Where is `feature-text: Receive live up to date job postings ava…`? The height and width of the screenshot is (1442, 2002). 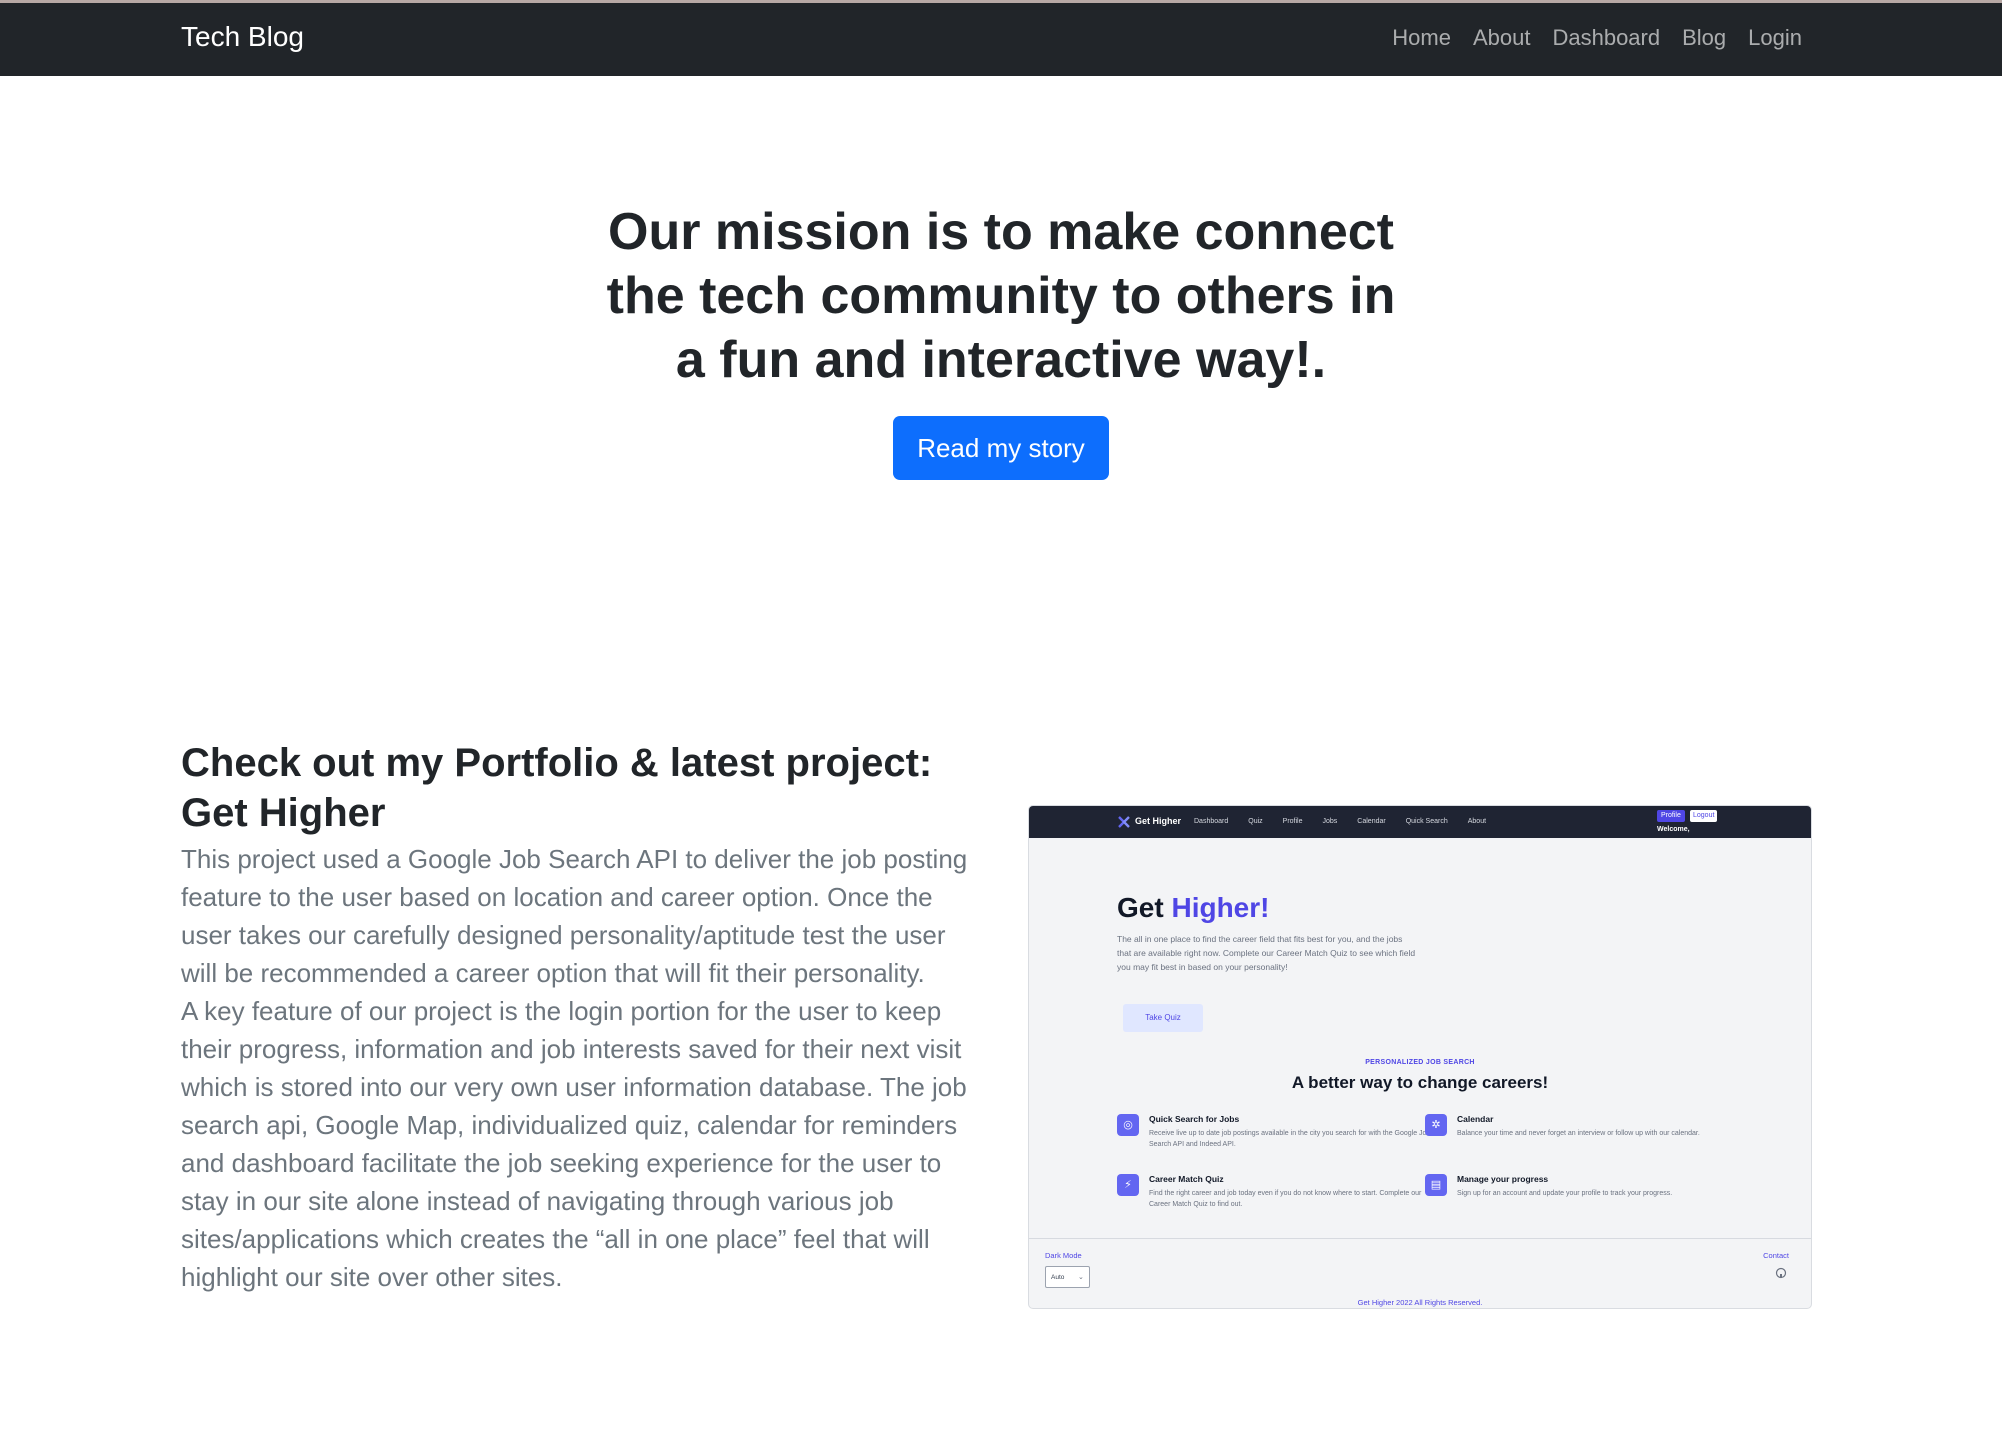
feature-text: Receive live up to date job postings ava… is located at coordinates (1290, 1139).